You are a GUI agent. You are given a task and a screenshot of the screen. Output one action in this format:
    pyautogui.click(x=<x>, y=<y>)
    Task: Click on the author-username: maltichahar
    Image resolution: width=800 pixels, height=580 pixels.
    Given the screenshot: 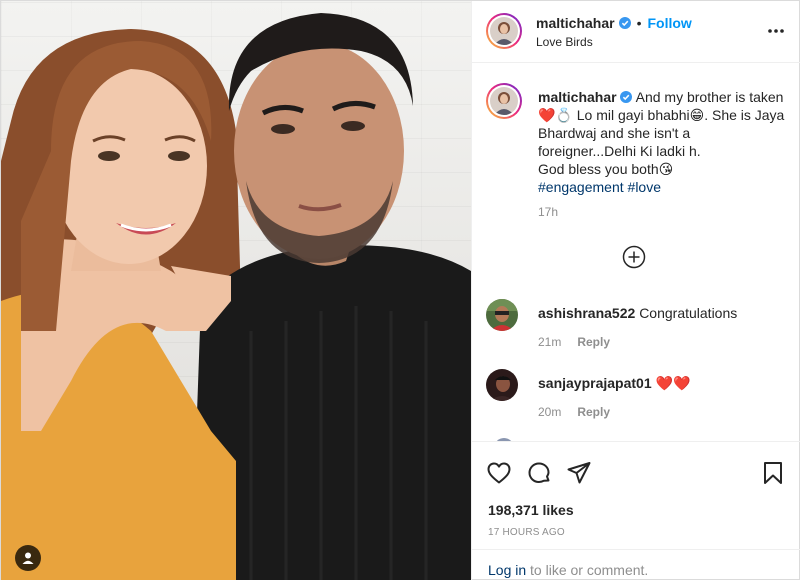 What is the action you would take?
    pyautogui.click(x=575, y=23)
    